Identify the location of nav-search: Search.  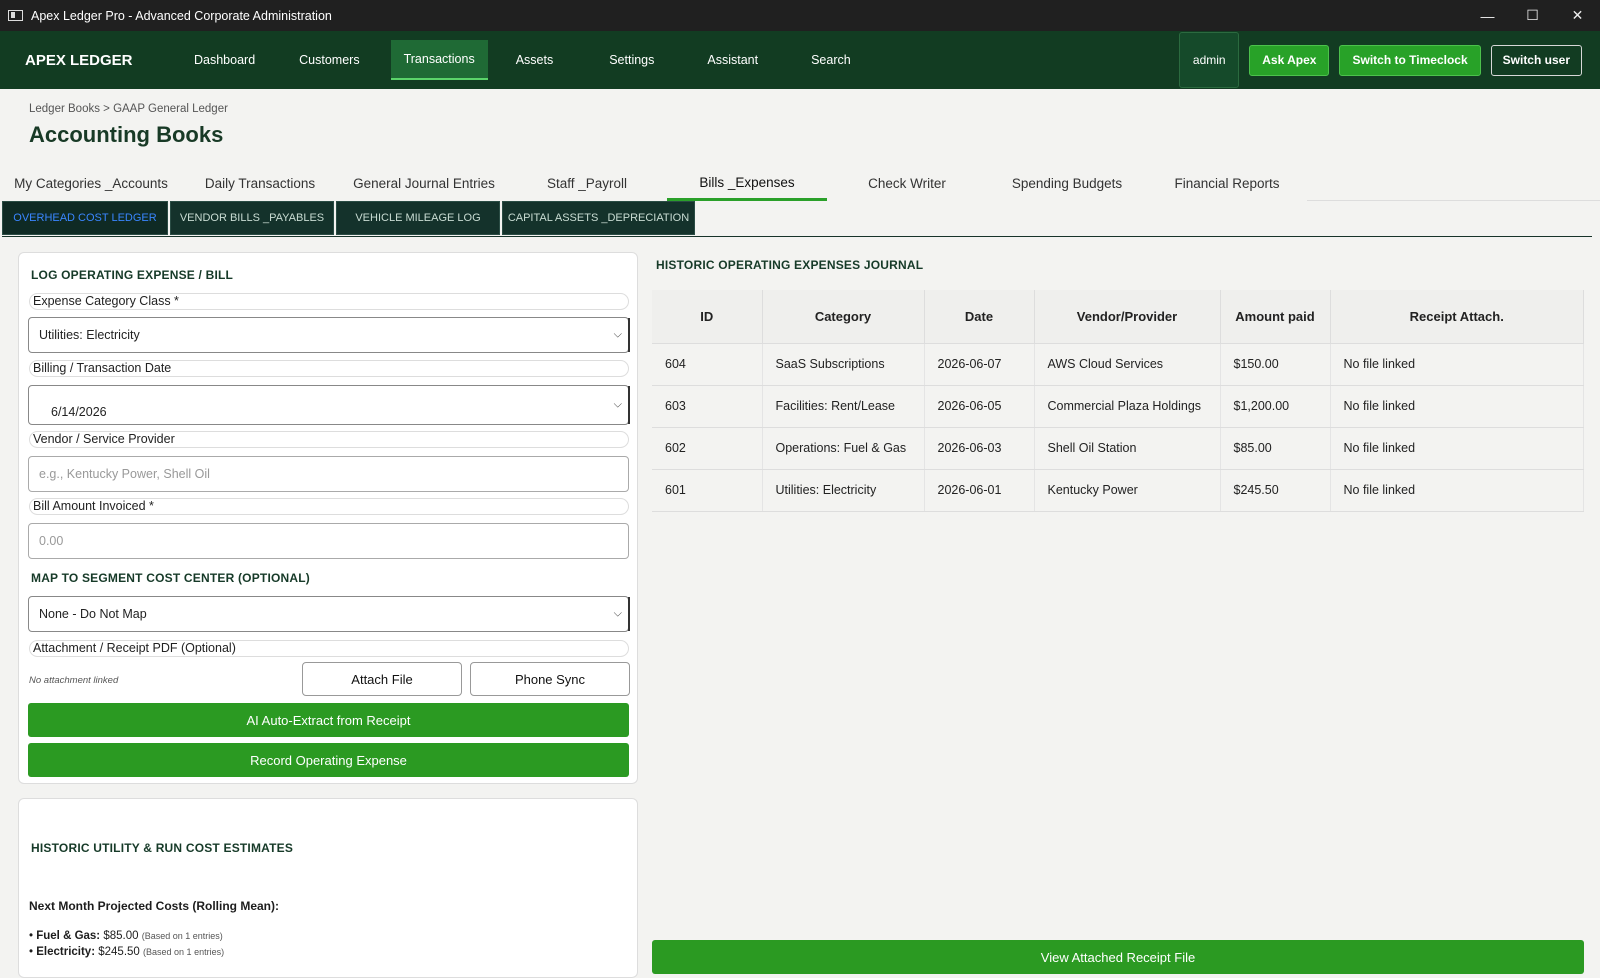
(831, 60).